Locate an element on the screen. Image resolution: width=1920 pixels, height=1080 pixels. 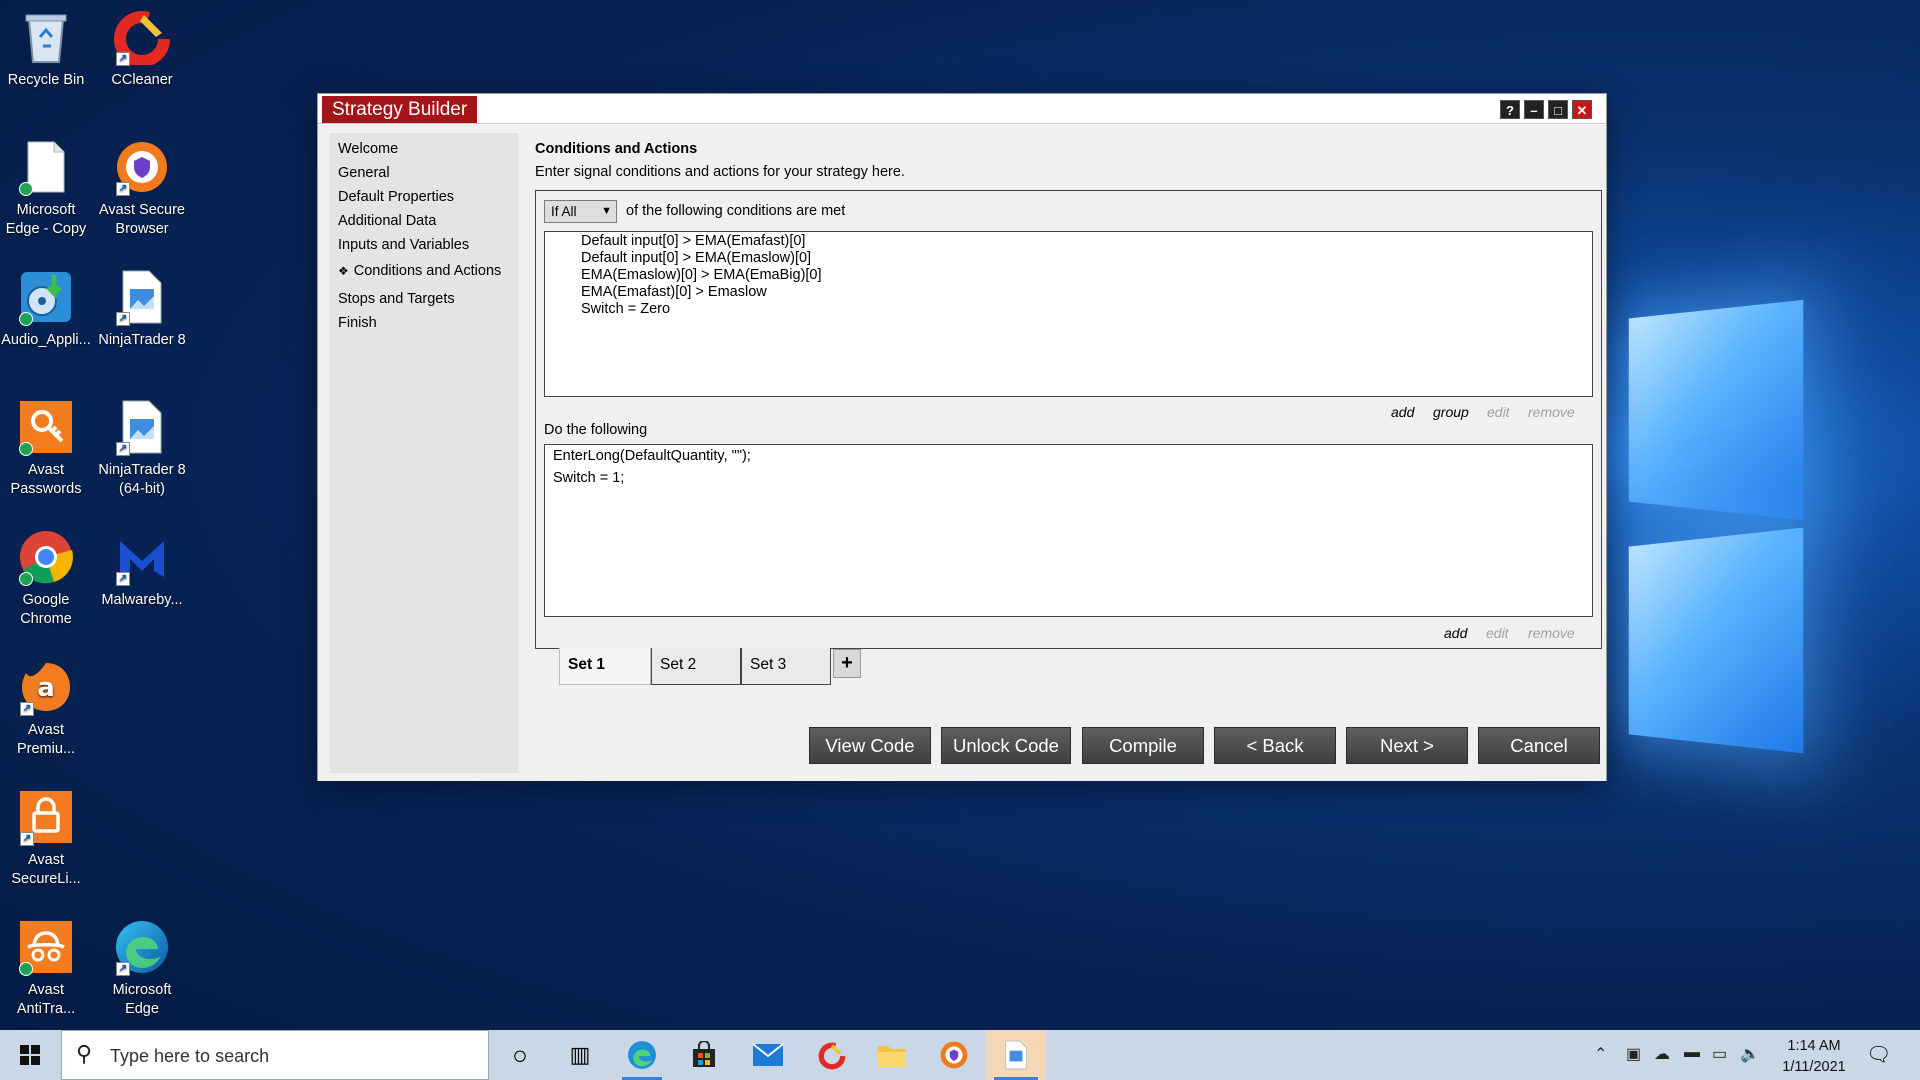
taskbar-ccleaner is located at coordinates (832, 1055).